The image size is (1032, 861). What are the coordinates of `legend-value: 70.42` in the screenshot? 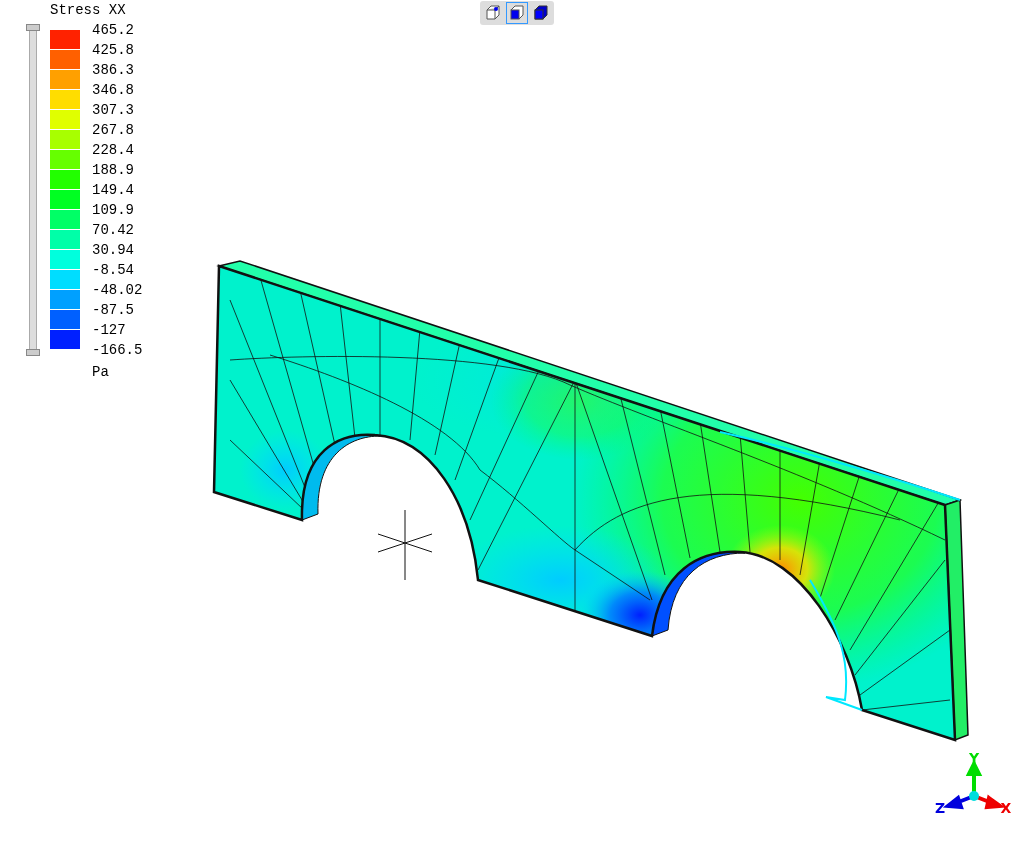 It's located at (113, 230).